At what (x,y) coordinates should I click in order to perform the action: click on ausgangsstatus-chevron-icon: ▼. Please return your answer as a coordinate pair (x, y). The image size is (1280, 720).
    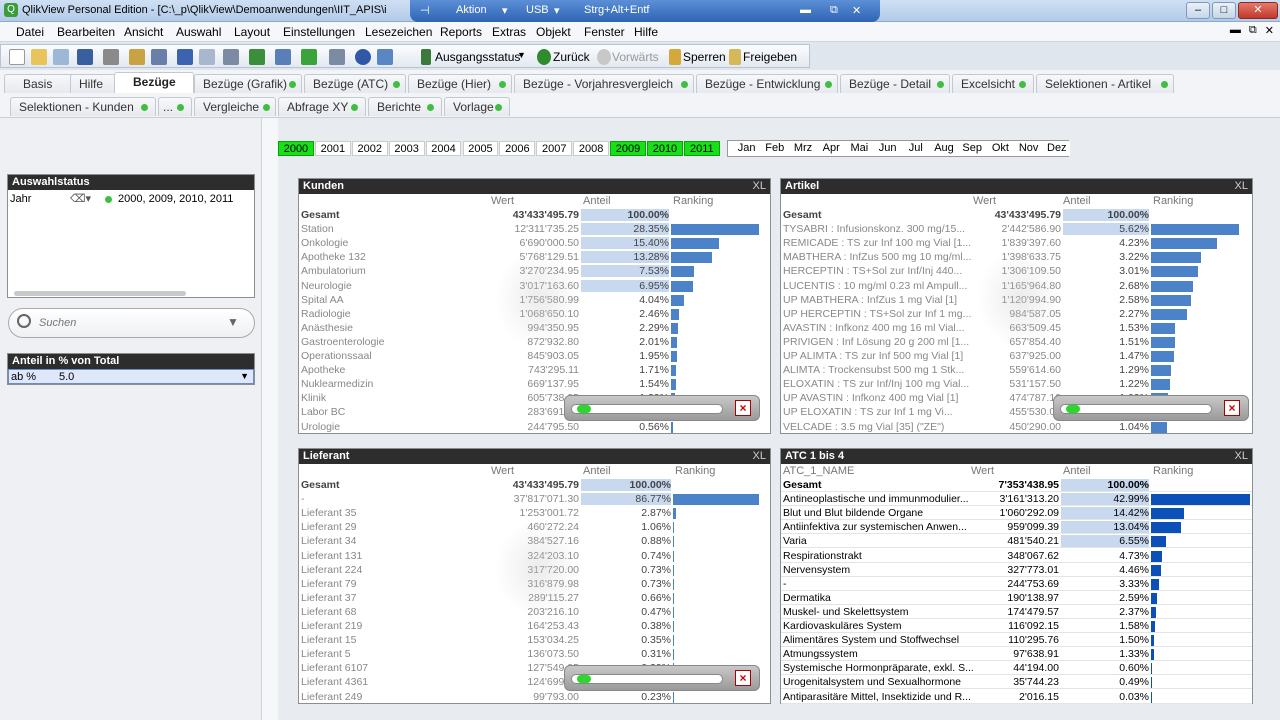
    Looking at the image, I should click on (521, 55).